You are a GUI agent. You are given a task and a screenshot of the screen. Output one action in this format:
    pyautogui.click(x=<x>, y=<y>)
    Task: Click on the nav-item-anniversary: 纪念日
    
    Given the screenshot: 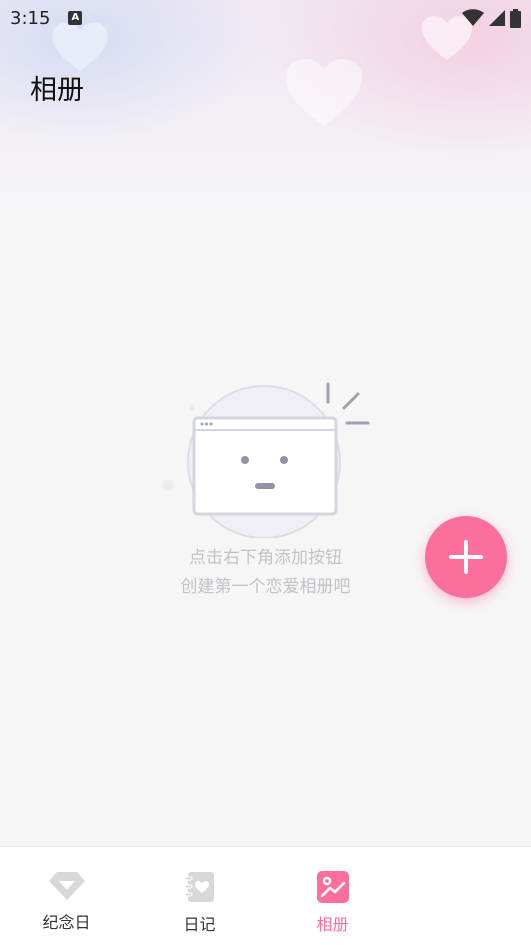 What is the action you would take?
    pyautogui.click(x=66, y=896)
    